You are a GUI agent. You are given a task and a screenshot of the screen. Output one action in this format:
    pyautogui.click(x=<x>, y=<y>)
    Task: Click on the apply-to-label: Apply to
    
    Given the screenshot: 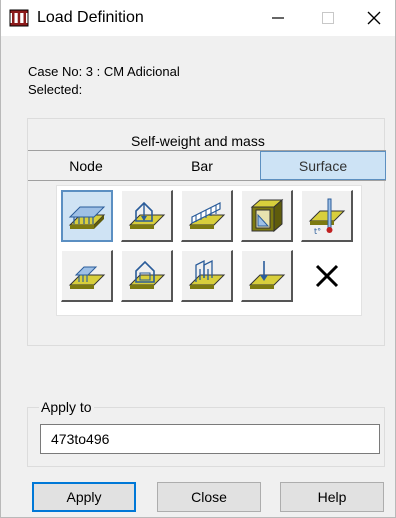 What is the action you would take?
    pyautogui.click(x=66, y=407)
    